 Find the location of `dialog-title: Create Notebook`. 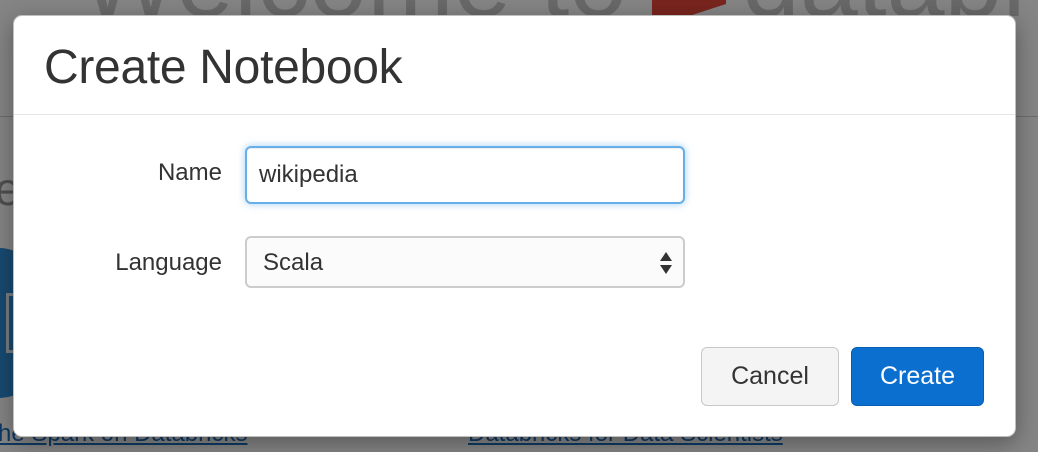

dialog-title: Create Notebook is located at coordinates (223, 67).